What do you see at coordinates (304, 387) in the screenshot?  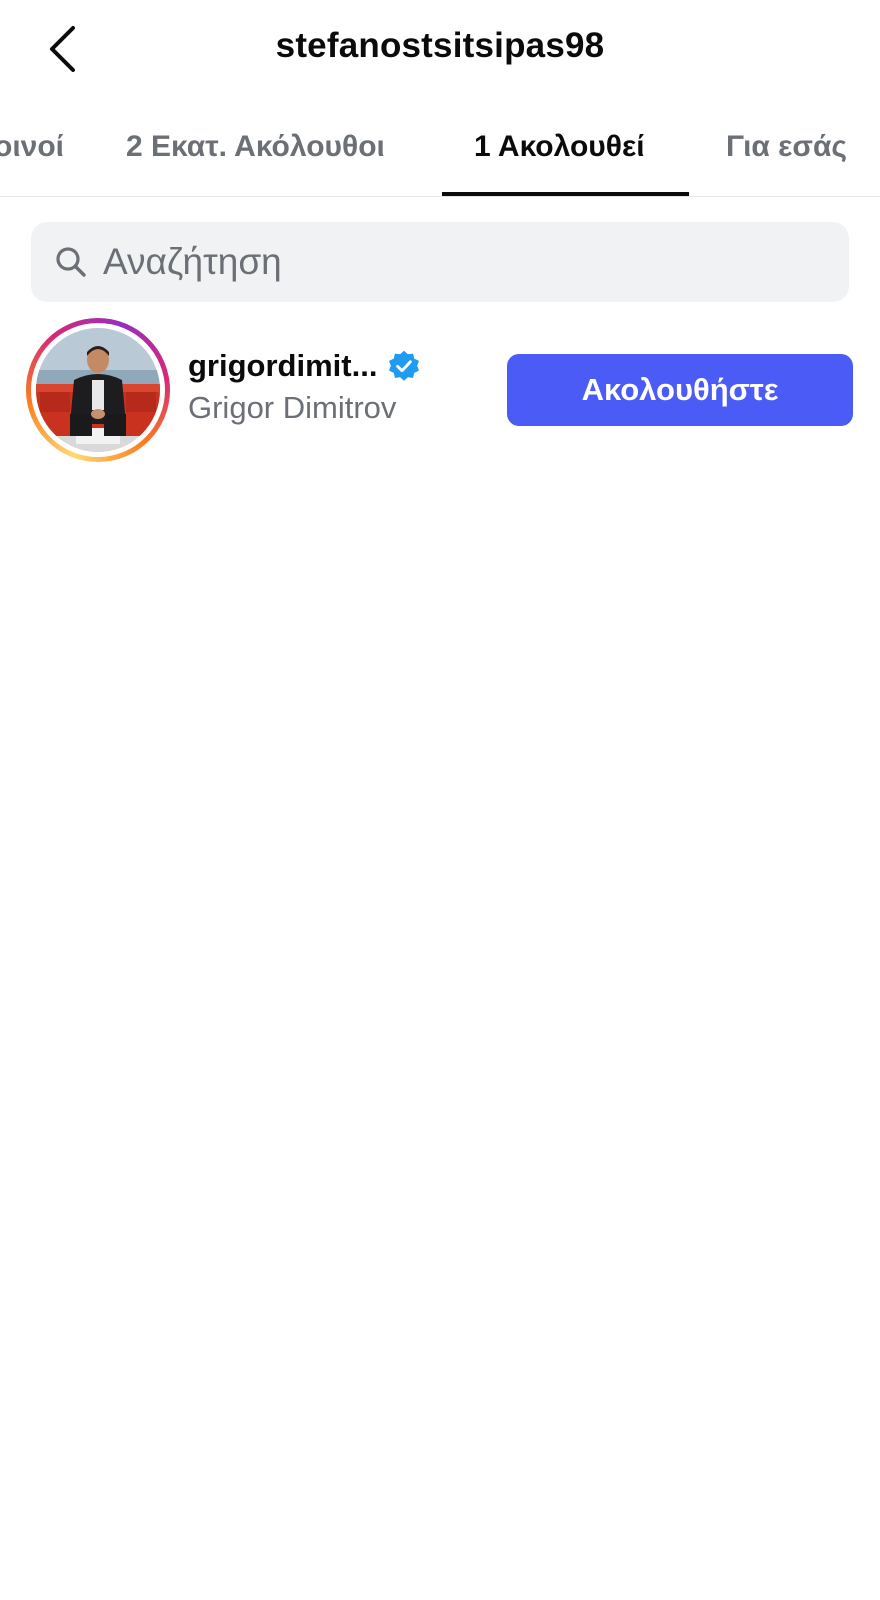 I see `user-info: grigordimit... Grigor Dimitrov` at bounding box center [304, 387].